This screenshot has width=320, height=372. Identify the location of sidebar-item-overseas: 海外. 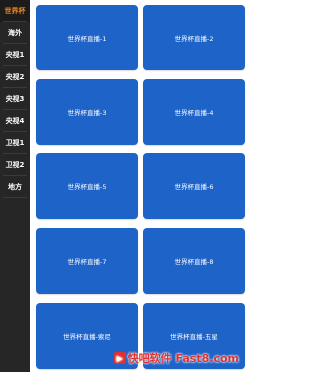
(15, 33).